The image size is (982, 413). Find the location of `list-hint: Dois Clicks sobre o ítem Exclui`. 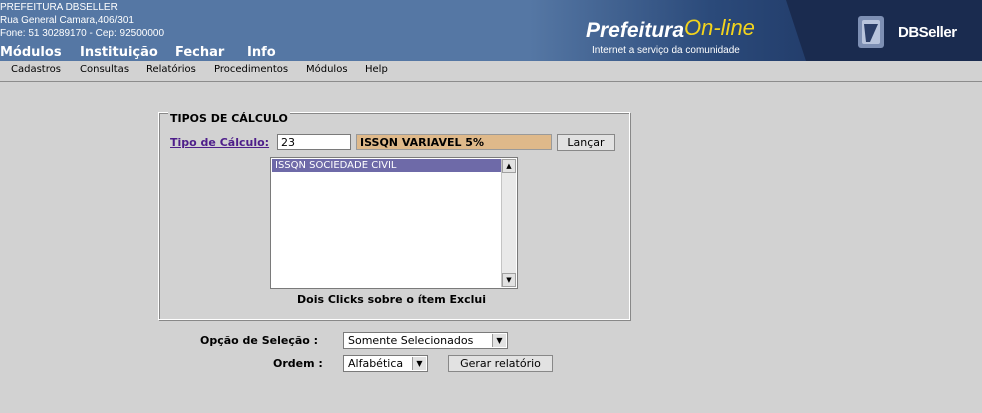

list-hint: Dois Clicks sobre o ítem Exclui is located at coordinates (392, 299).